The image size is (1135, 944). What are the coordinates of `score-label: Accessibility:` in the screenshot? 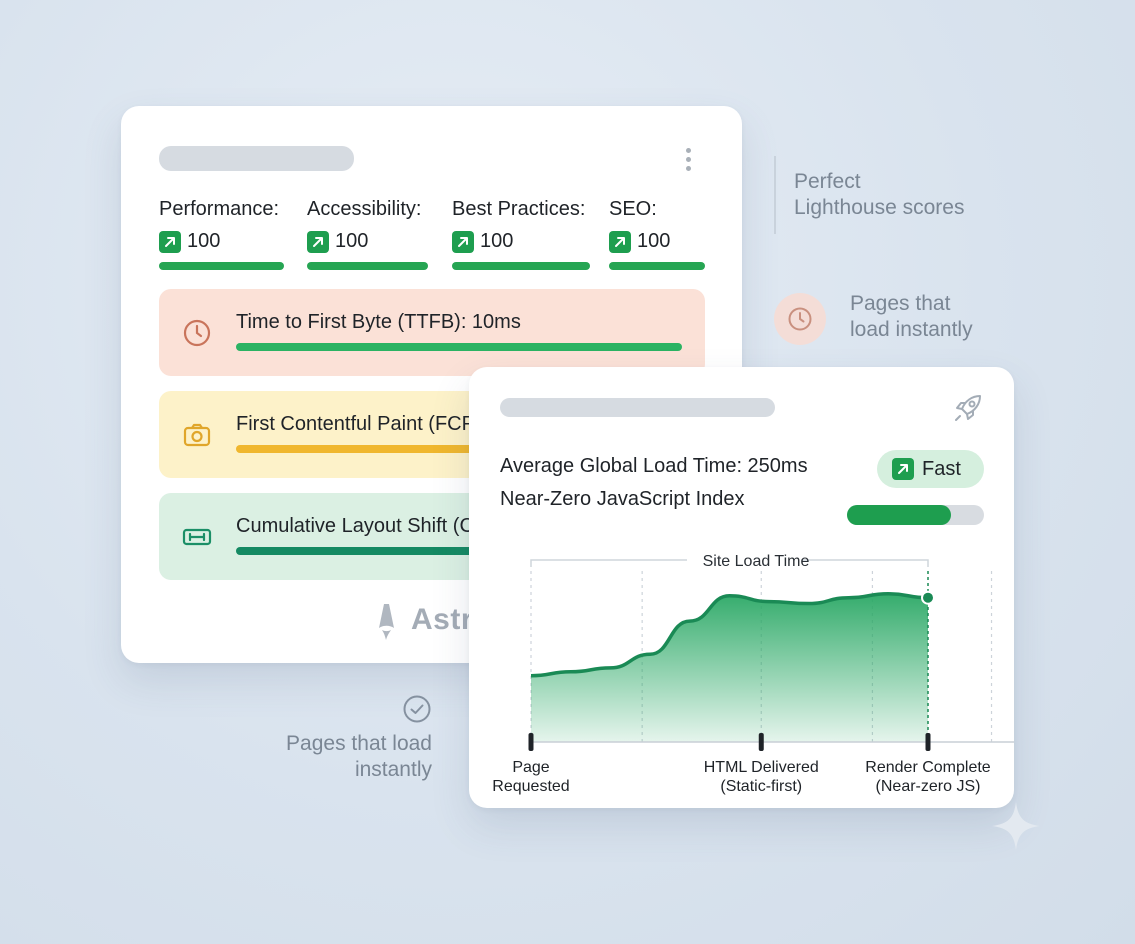 It's located at (364, 209).